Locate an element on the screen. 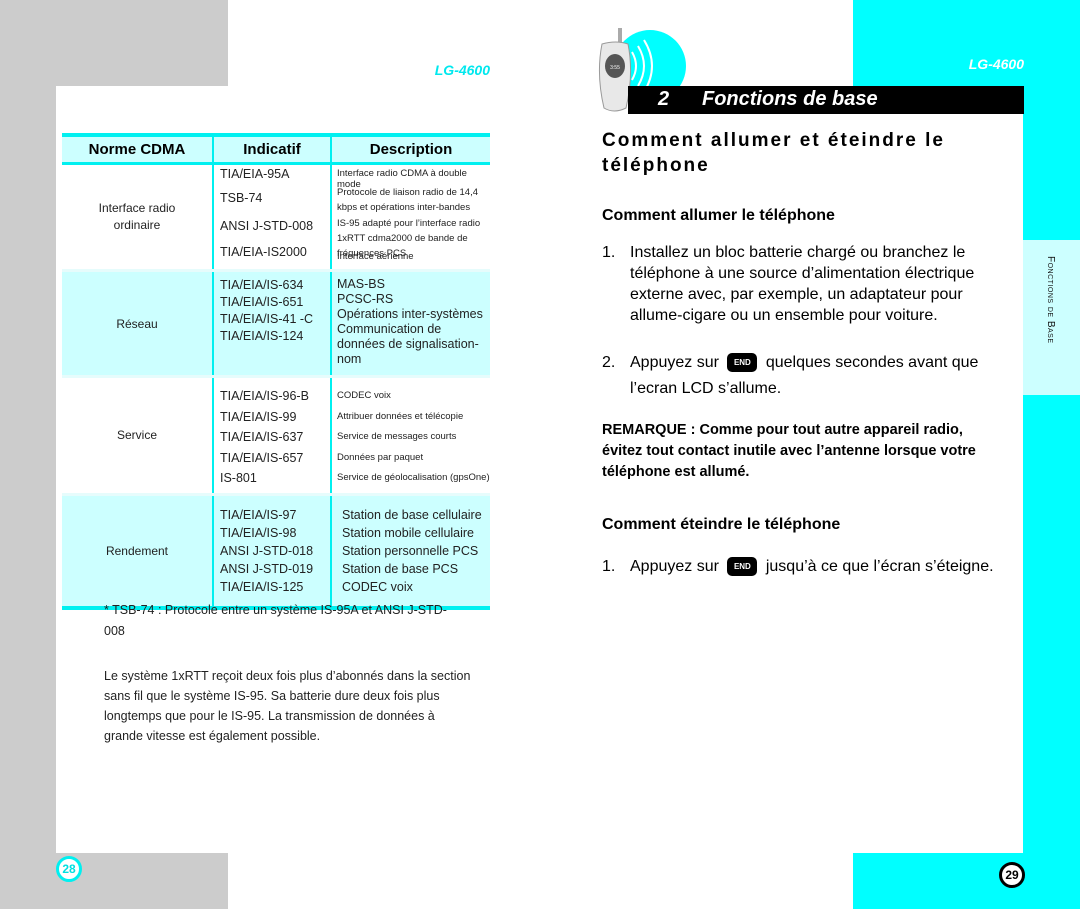 Image resolution: width=1080 pixels, height=909 pixels. description: Données par paquet is located at coordinates (380, 457).